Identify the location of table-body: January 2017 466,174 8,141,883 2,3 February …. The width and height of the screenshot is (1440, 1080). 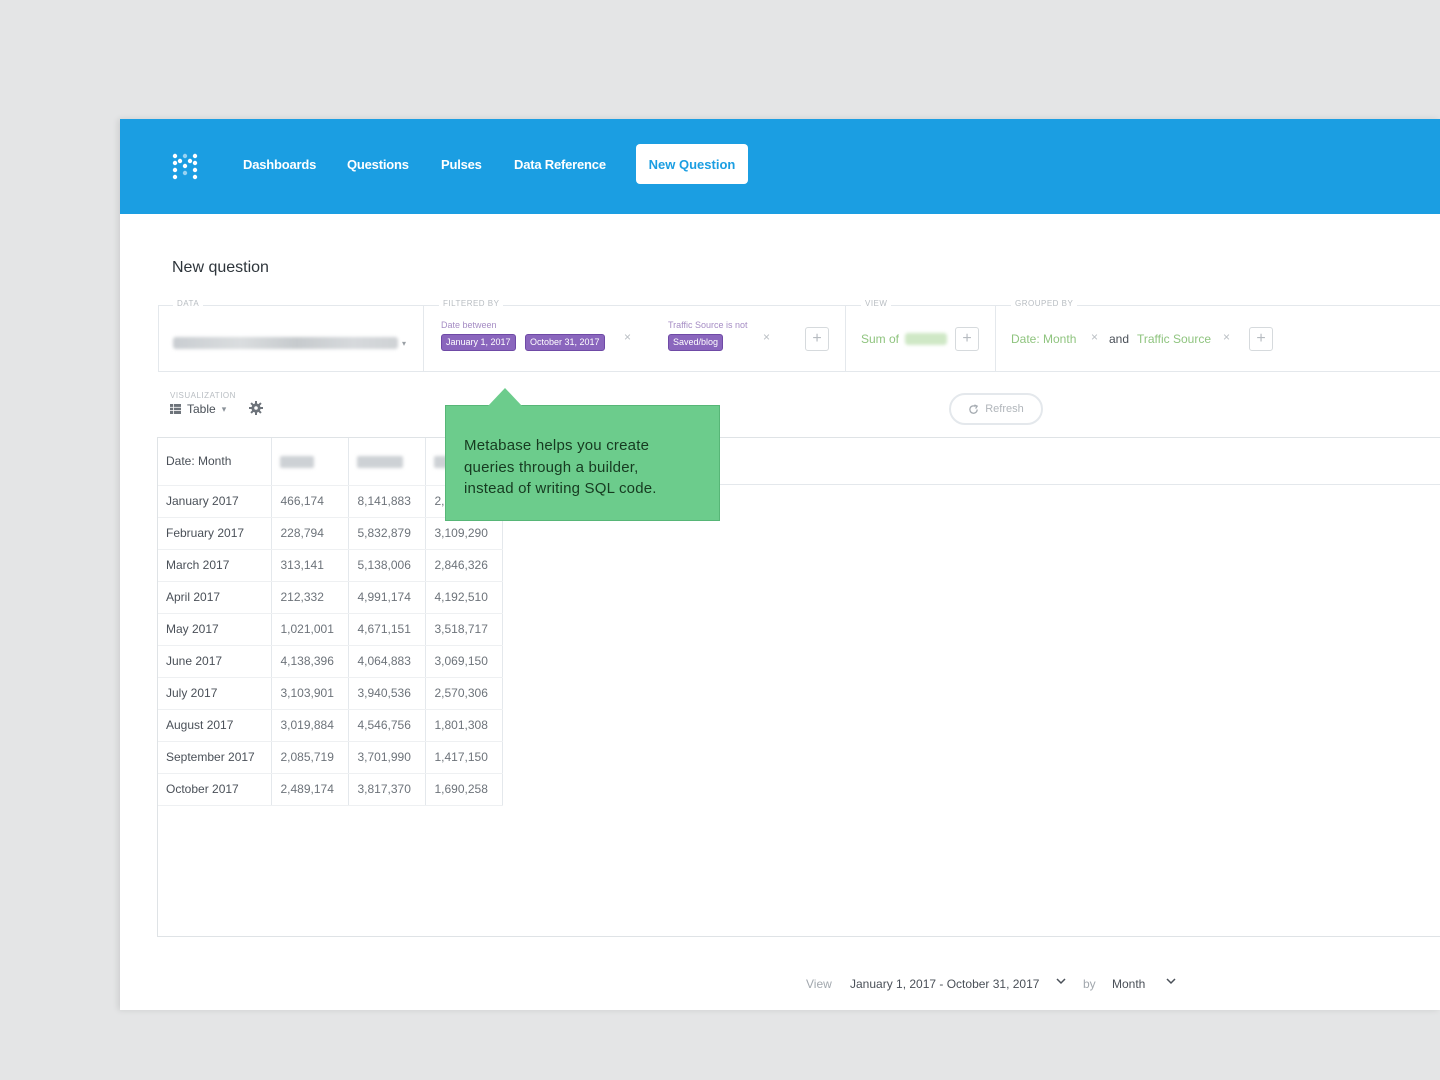
(330, 645).